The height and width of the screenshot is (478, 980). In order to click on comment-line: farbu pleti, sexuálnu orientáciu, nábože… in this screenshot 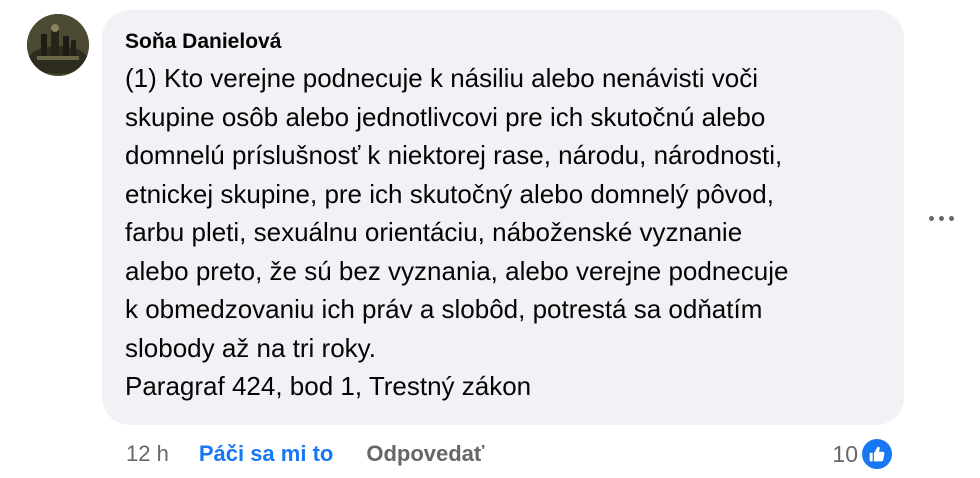, I will do `click(434, 232)`.